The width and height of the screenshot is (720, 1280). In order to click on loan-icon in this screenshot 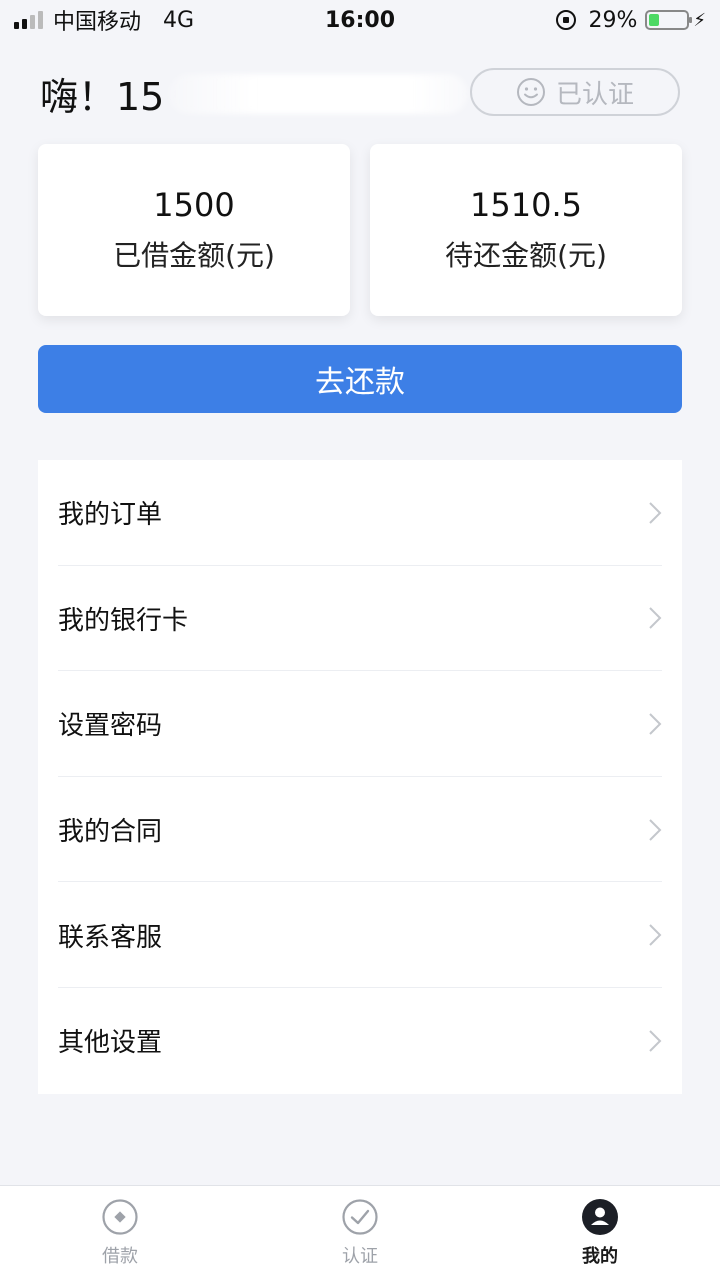, I will do `click(120, 1217)`.